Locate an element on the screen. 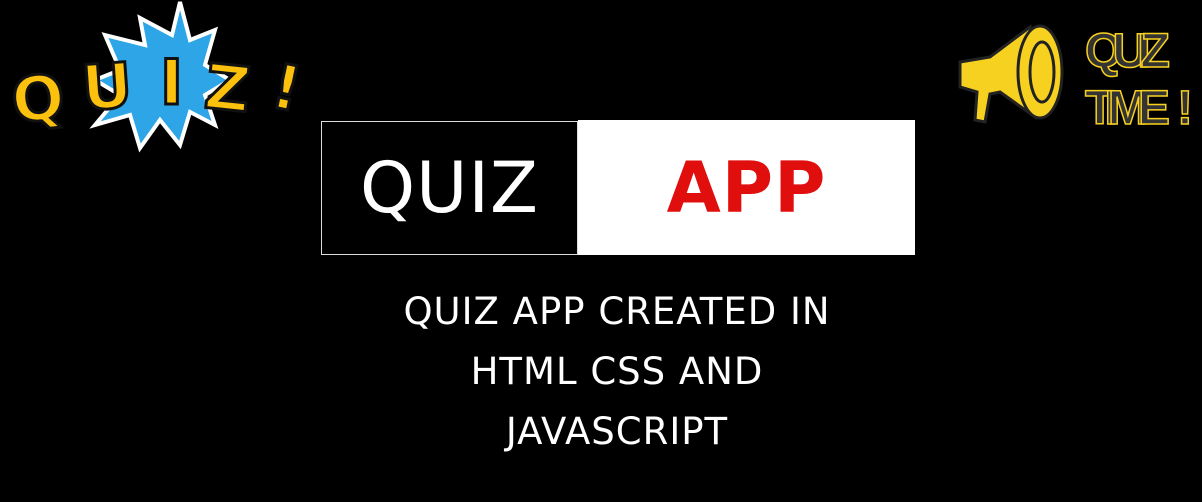 The height and width of the screenshot is (502, 1202). svg-text: QUIZ is located at coordinates (1127, 51).